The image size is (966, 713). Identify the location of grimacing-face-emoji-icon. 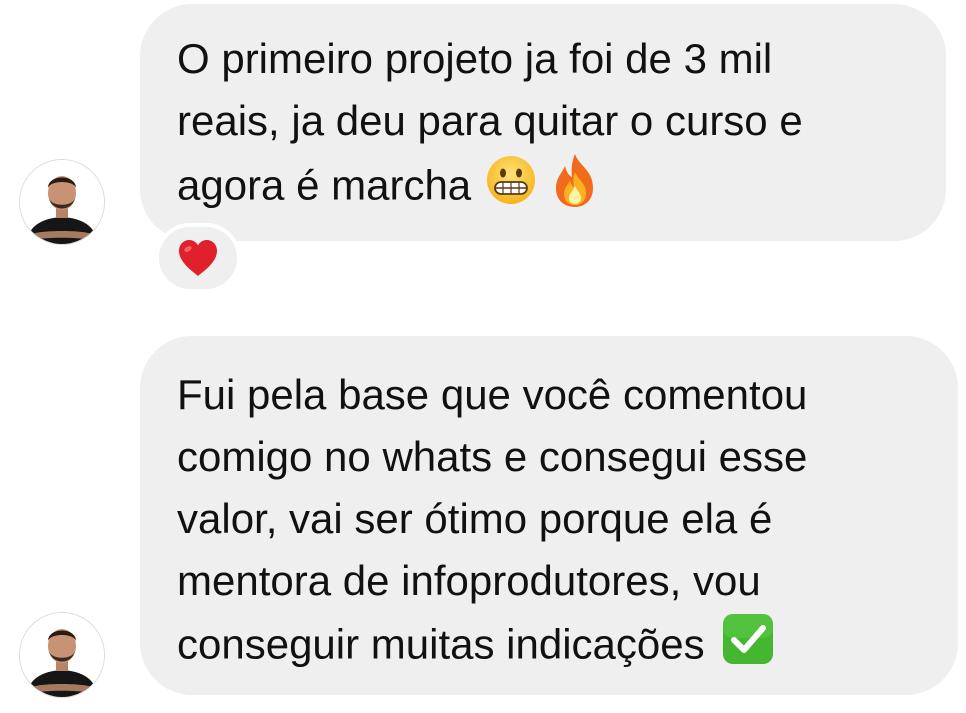
(511, 188).